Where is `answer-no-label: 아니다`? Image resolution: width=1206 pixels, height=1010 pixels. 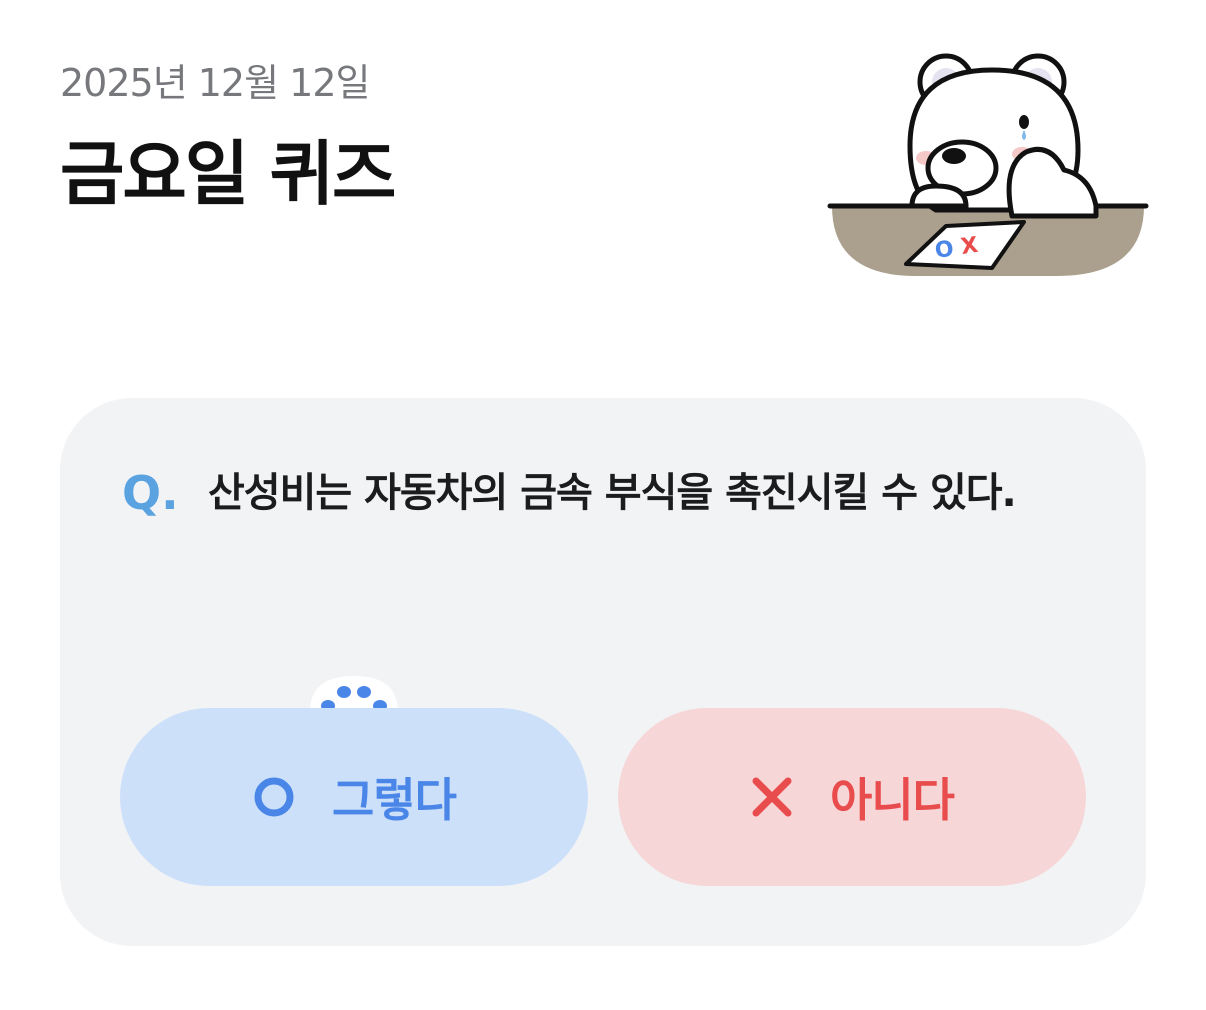 answer-no-label: 아니다 is located at coordinates (892, 800).